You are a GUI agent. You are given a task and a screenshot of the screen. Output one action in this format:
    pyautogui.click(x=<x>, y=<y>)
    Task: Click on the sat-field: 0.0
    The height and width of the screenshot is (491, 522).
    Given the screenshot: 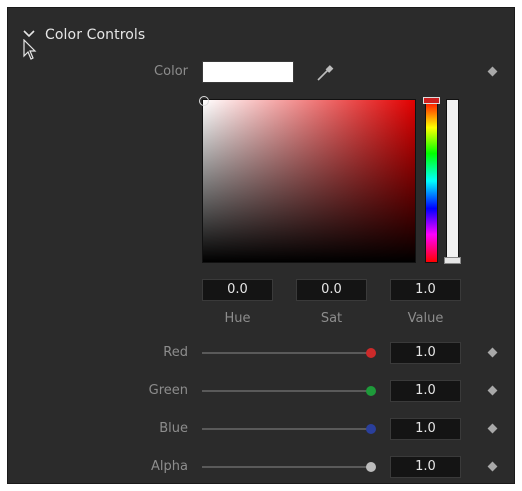 What is the action you would take?
    pyautogui.click(x=331, y=290)
    